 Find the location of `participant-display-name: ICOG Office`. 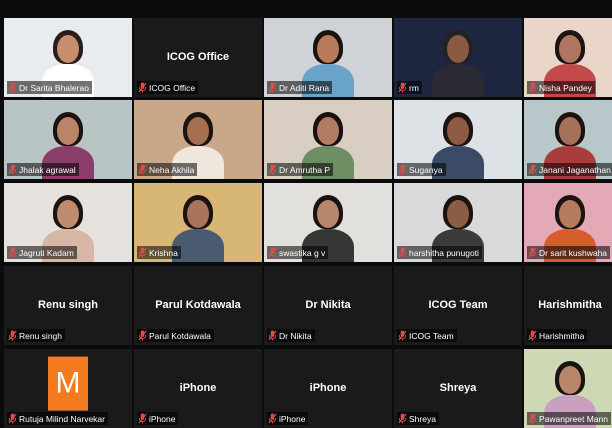

participant-display-name: ICOG Office is located at coordinates (198, 56).